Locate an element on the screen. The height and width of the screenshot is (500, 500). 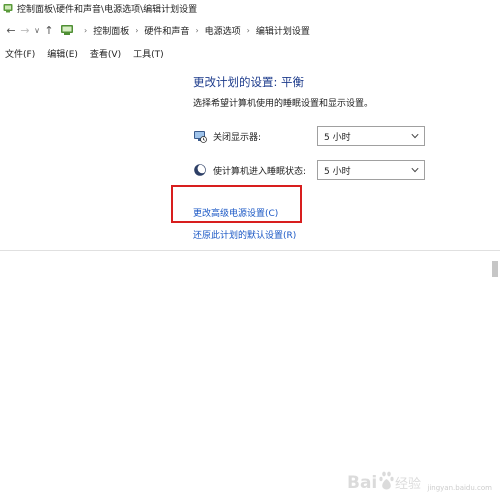
monitor-power-icon is located at coordinates (200, 137).